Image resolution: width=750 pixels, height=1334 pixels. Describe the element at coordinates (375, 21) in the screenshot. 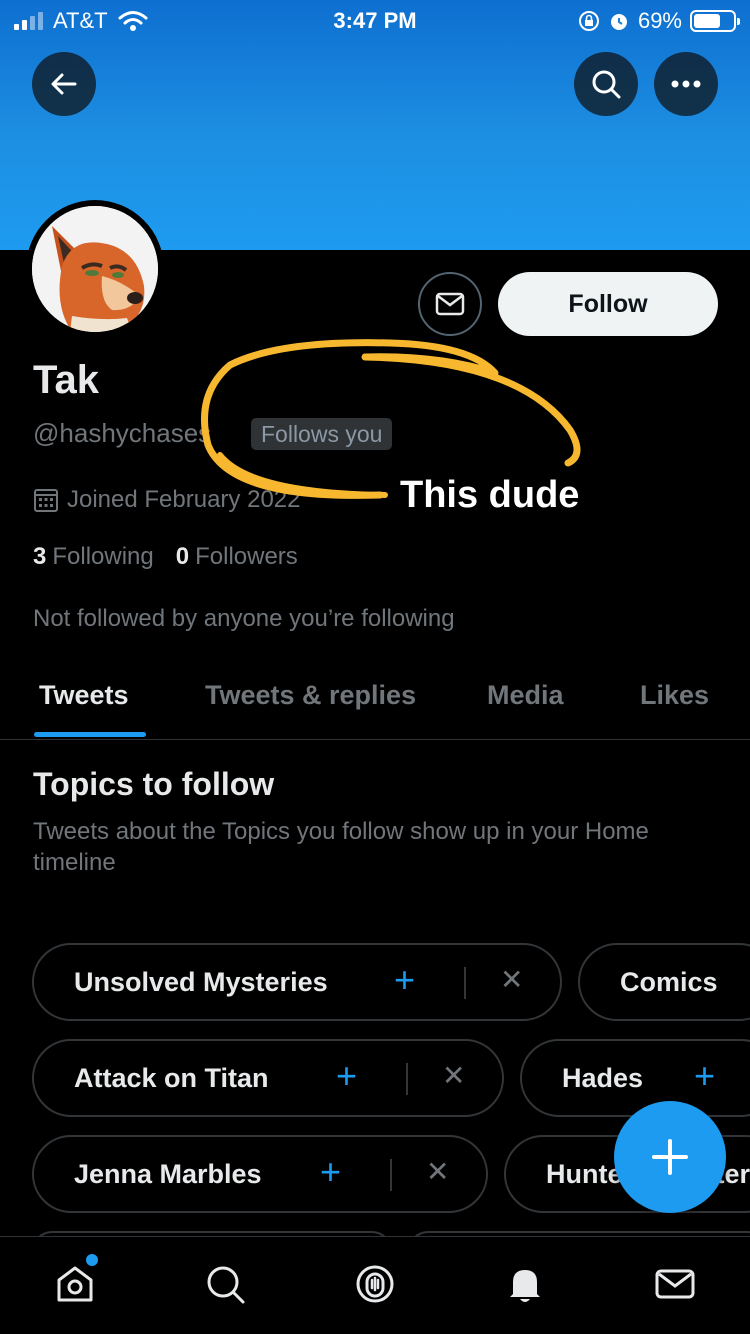

I see `status-bar: AT&T 3:47 PM 69%` at that location.